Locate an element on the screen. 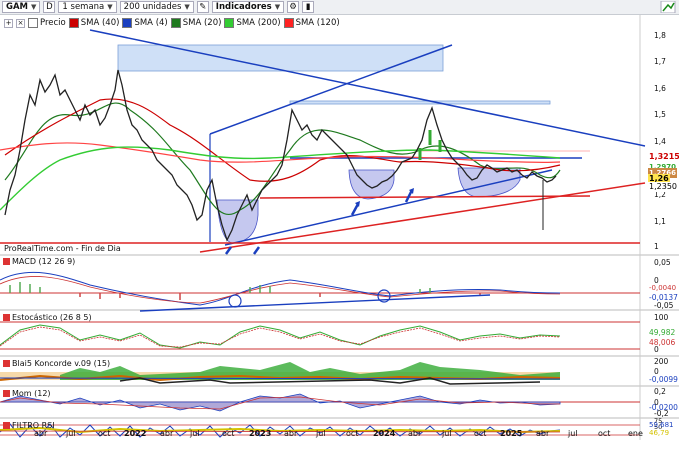 The height and width of the screenshot is (467, 679). momentum-panel-title: Mom (12) is located at coordinates (27, 393).